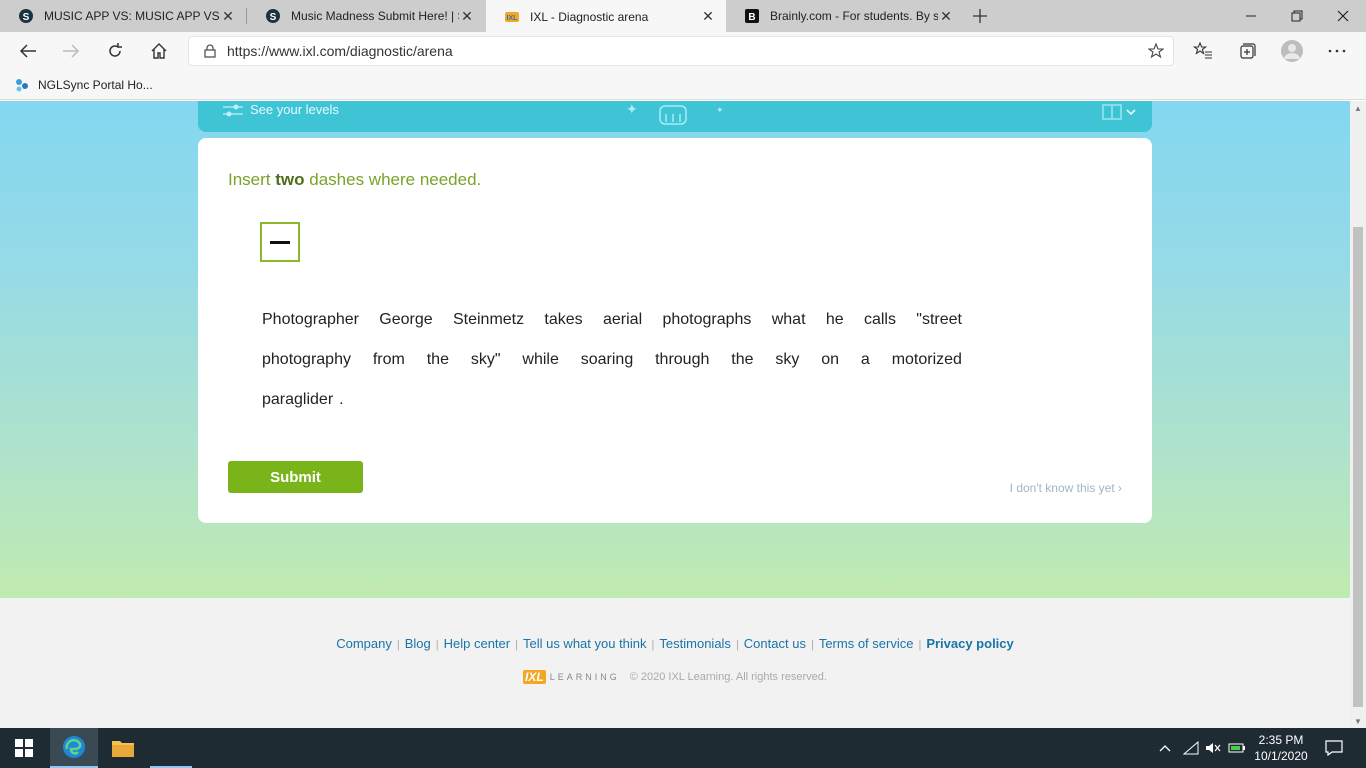 Image resolution: width=1366 pixels, height=768 pixels. What do you see at coordinates (775, 643) in the screenshot?
I see `footer-link-contact-us: Contact us` at bounding box center [775, 643].